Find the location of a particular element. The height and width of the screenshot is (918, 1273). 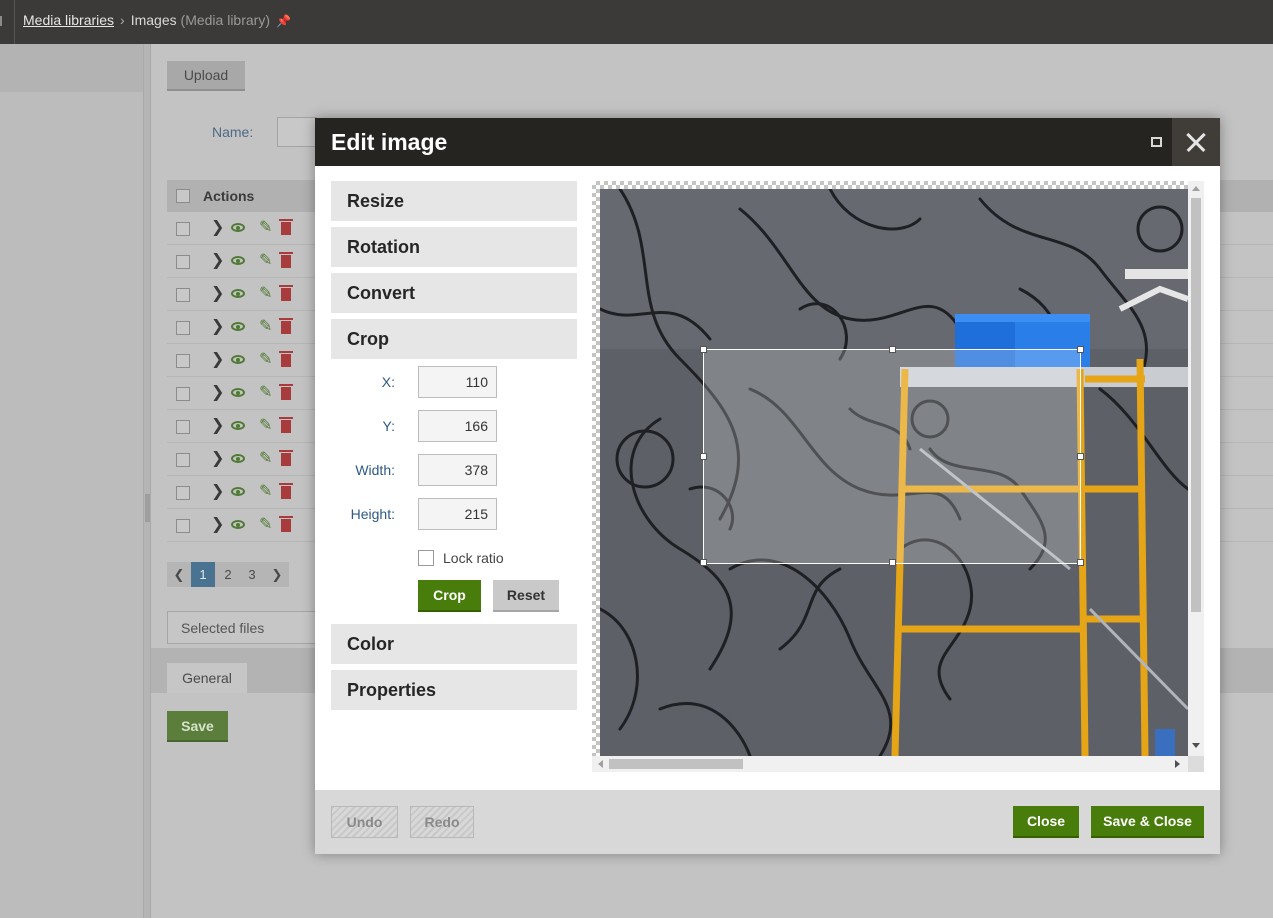

crop-handle-sw is located at coordinates (703, 562).